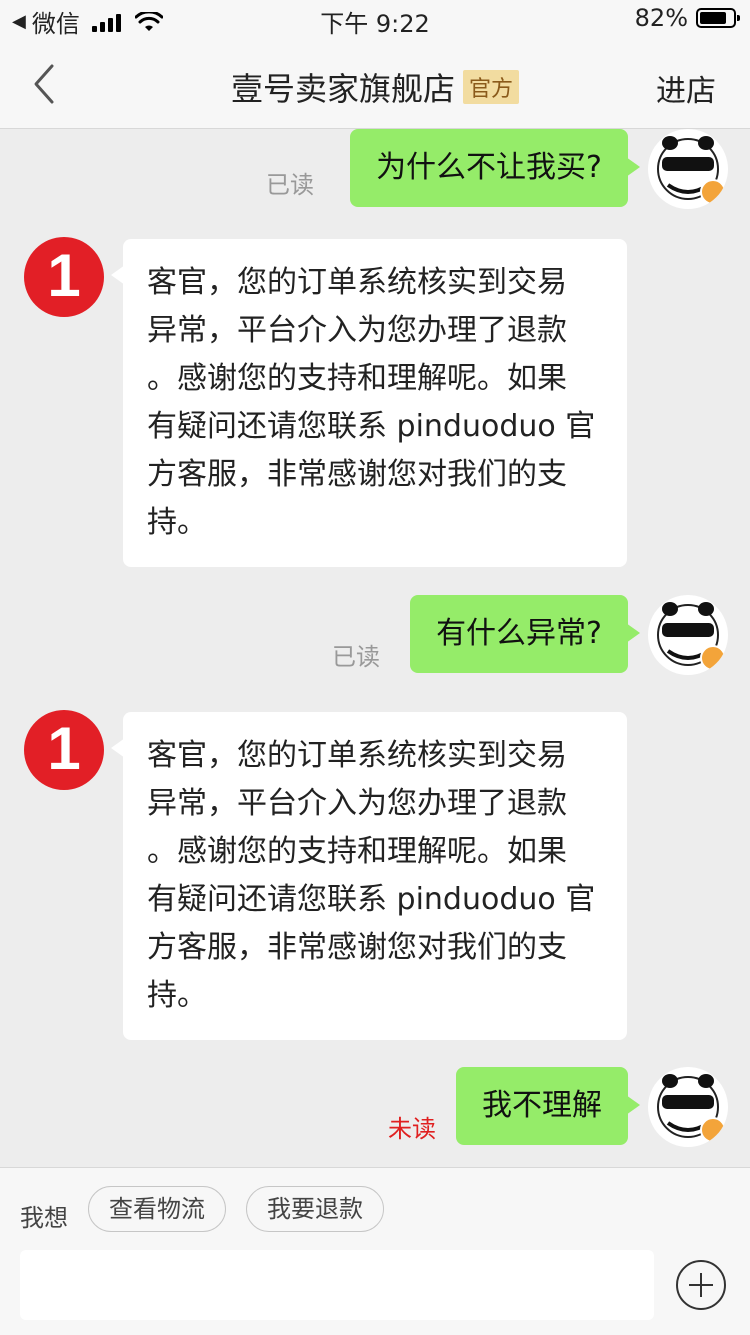 The image size is (750, 1335). Describe the element at coordinates (495, 168) in the screenshot. I see `outgoing-message: 为什么不让我买?` at that location.